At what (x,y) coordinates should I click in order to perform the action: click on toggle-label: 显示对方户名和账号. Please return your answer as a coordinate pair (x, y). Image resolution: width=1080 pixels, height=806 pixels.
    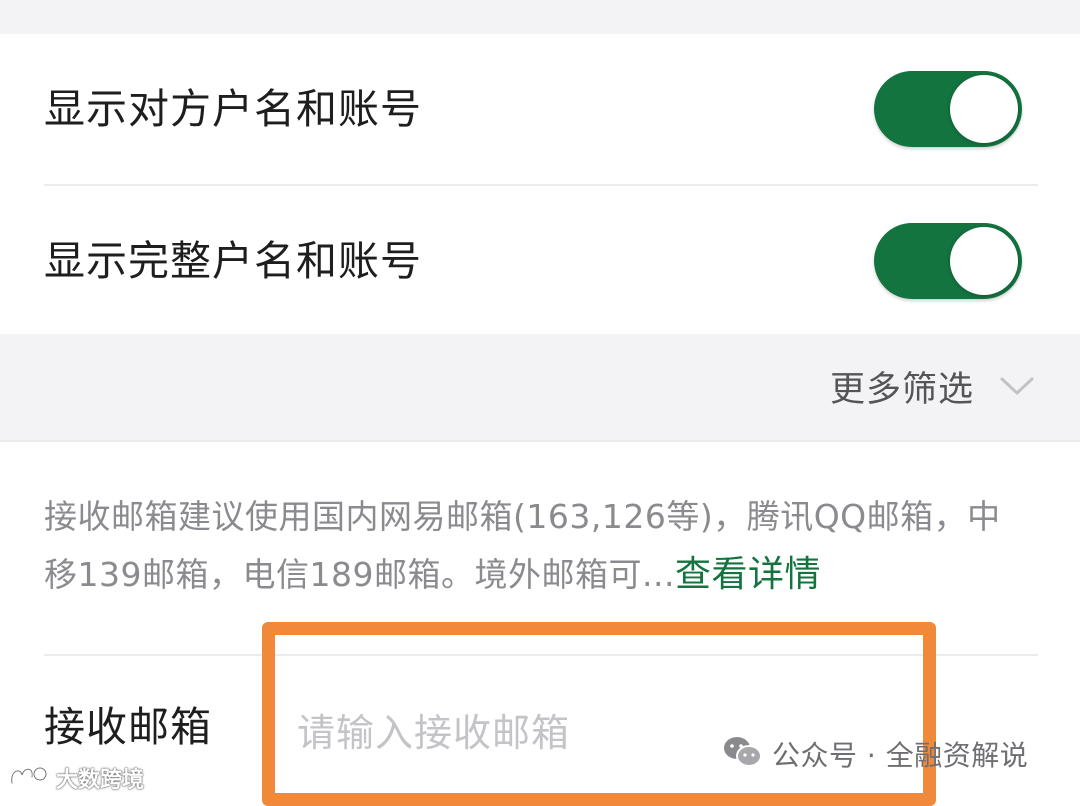
    Looking at the image, I should click on (233, 109).